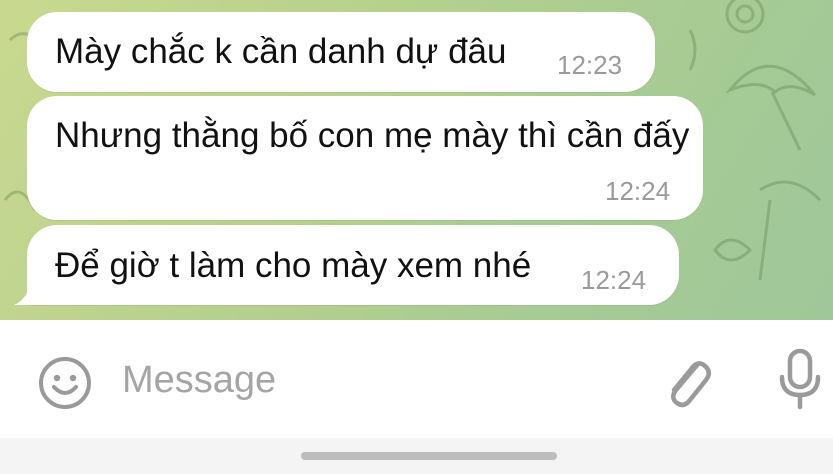 Image resolution: width=833 pixels, height=474 pixels. Describe the element at coordinates (688, 381) in the screenshot. I see `paperclip-icon` at that location.